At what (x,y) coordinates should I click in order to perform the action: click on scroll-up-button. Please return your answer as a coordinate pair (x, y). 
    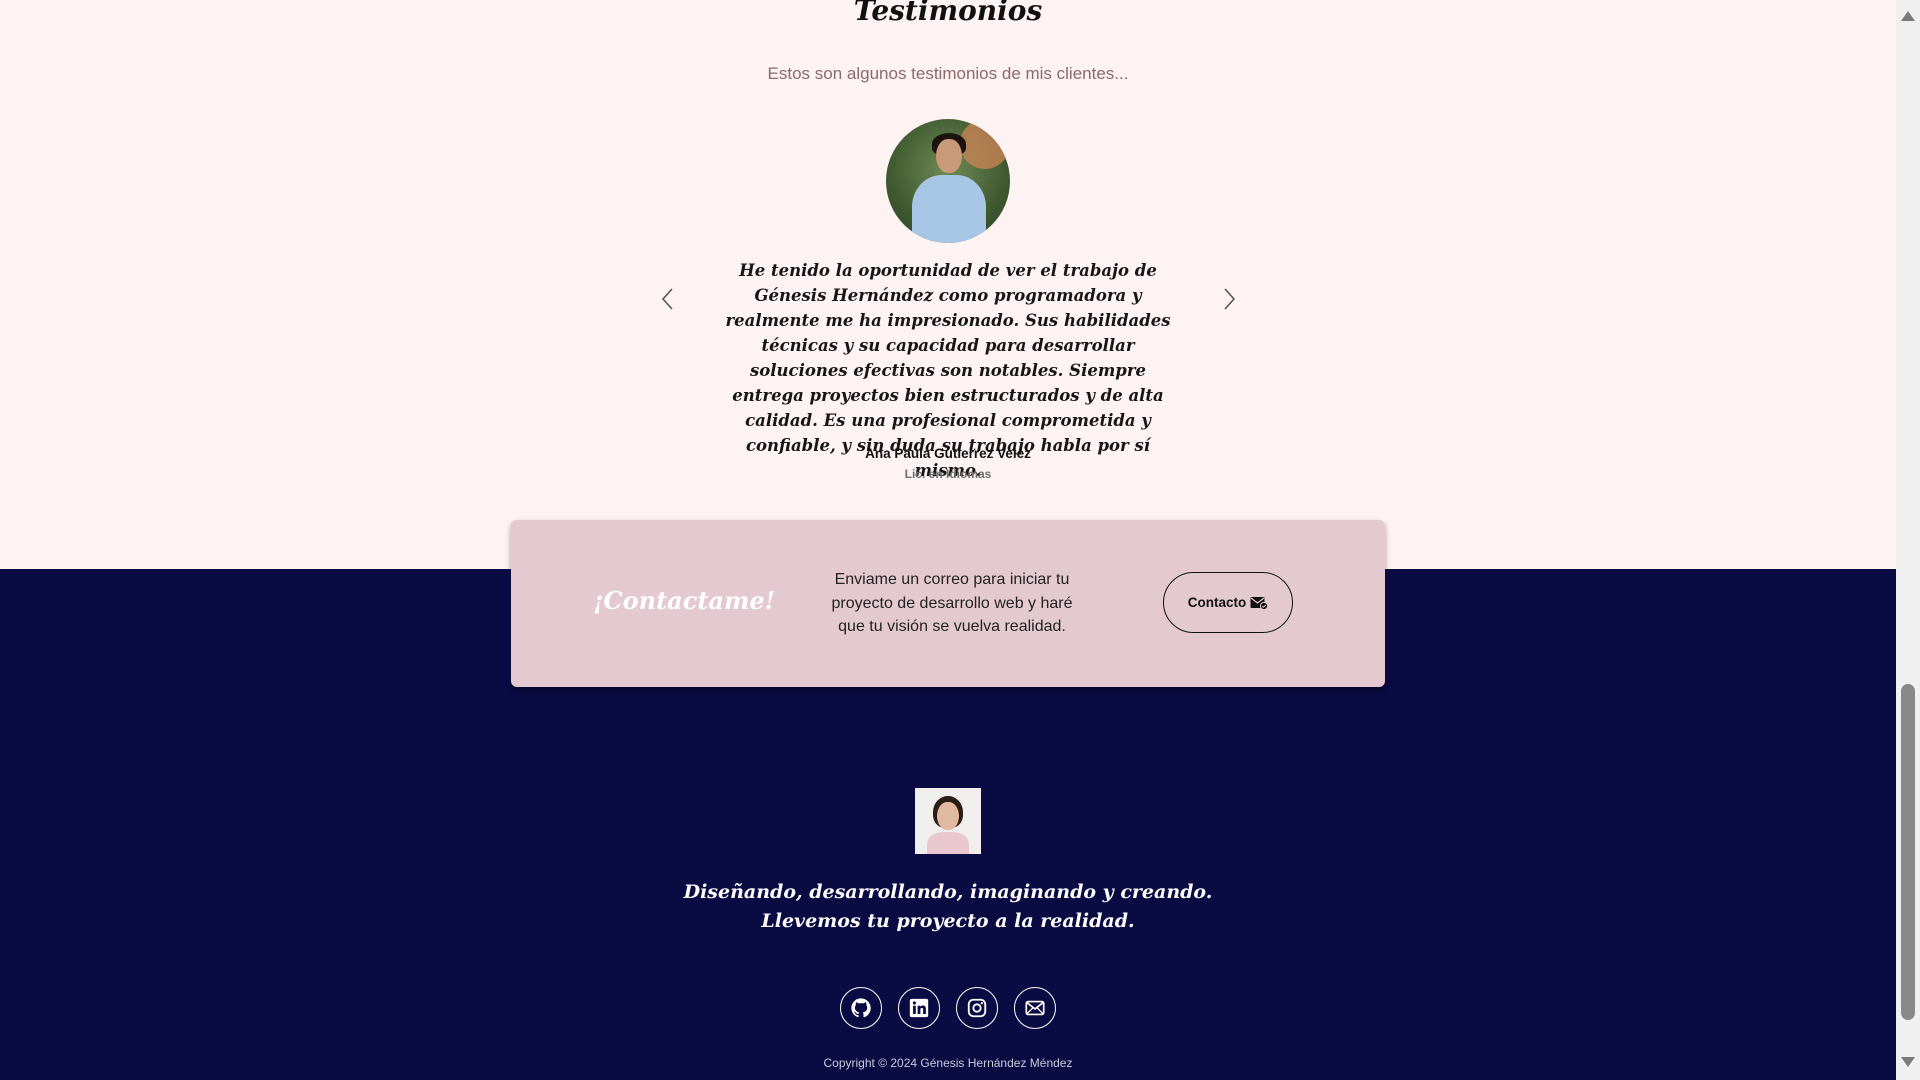
    Looking at the image, I should click on (1908, 16).